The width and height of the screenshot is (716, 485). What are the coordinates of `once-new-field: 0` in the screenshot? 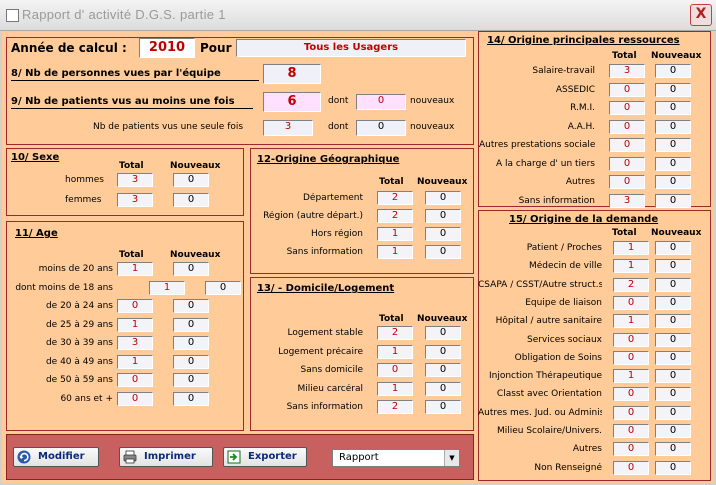 It's located at (381, 128).